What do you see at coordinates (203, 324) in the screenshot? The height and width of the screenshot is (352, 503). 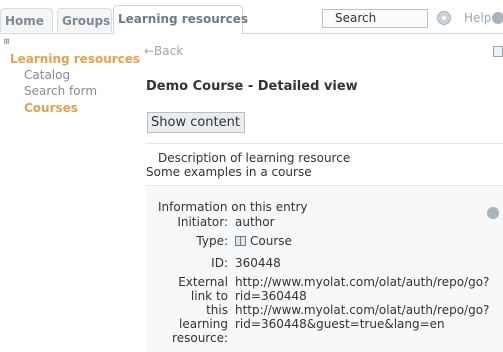 I see `external-link-label-line: learning` at bounding box center [203, 324].